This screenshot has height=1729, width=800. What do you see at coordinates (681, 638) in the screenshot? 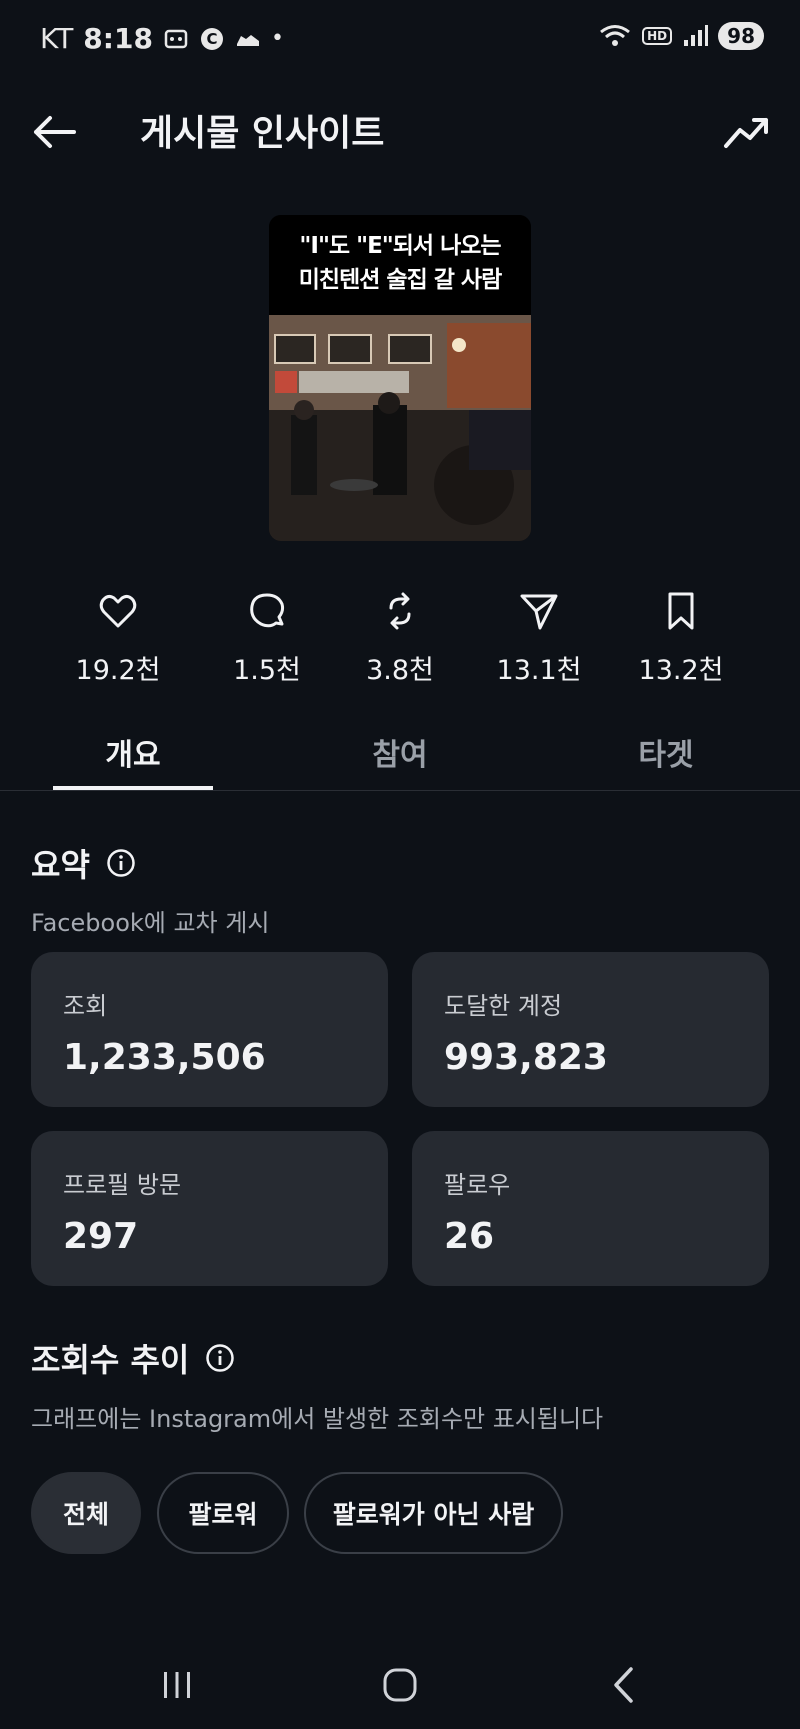
I see `saves-stat: 13.2천` at bounding box center [681, 638].